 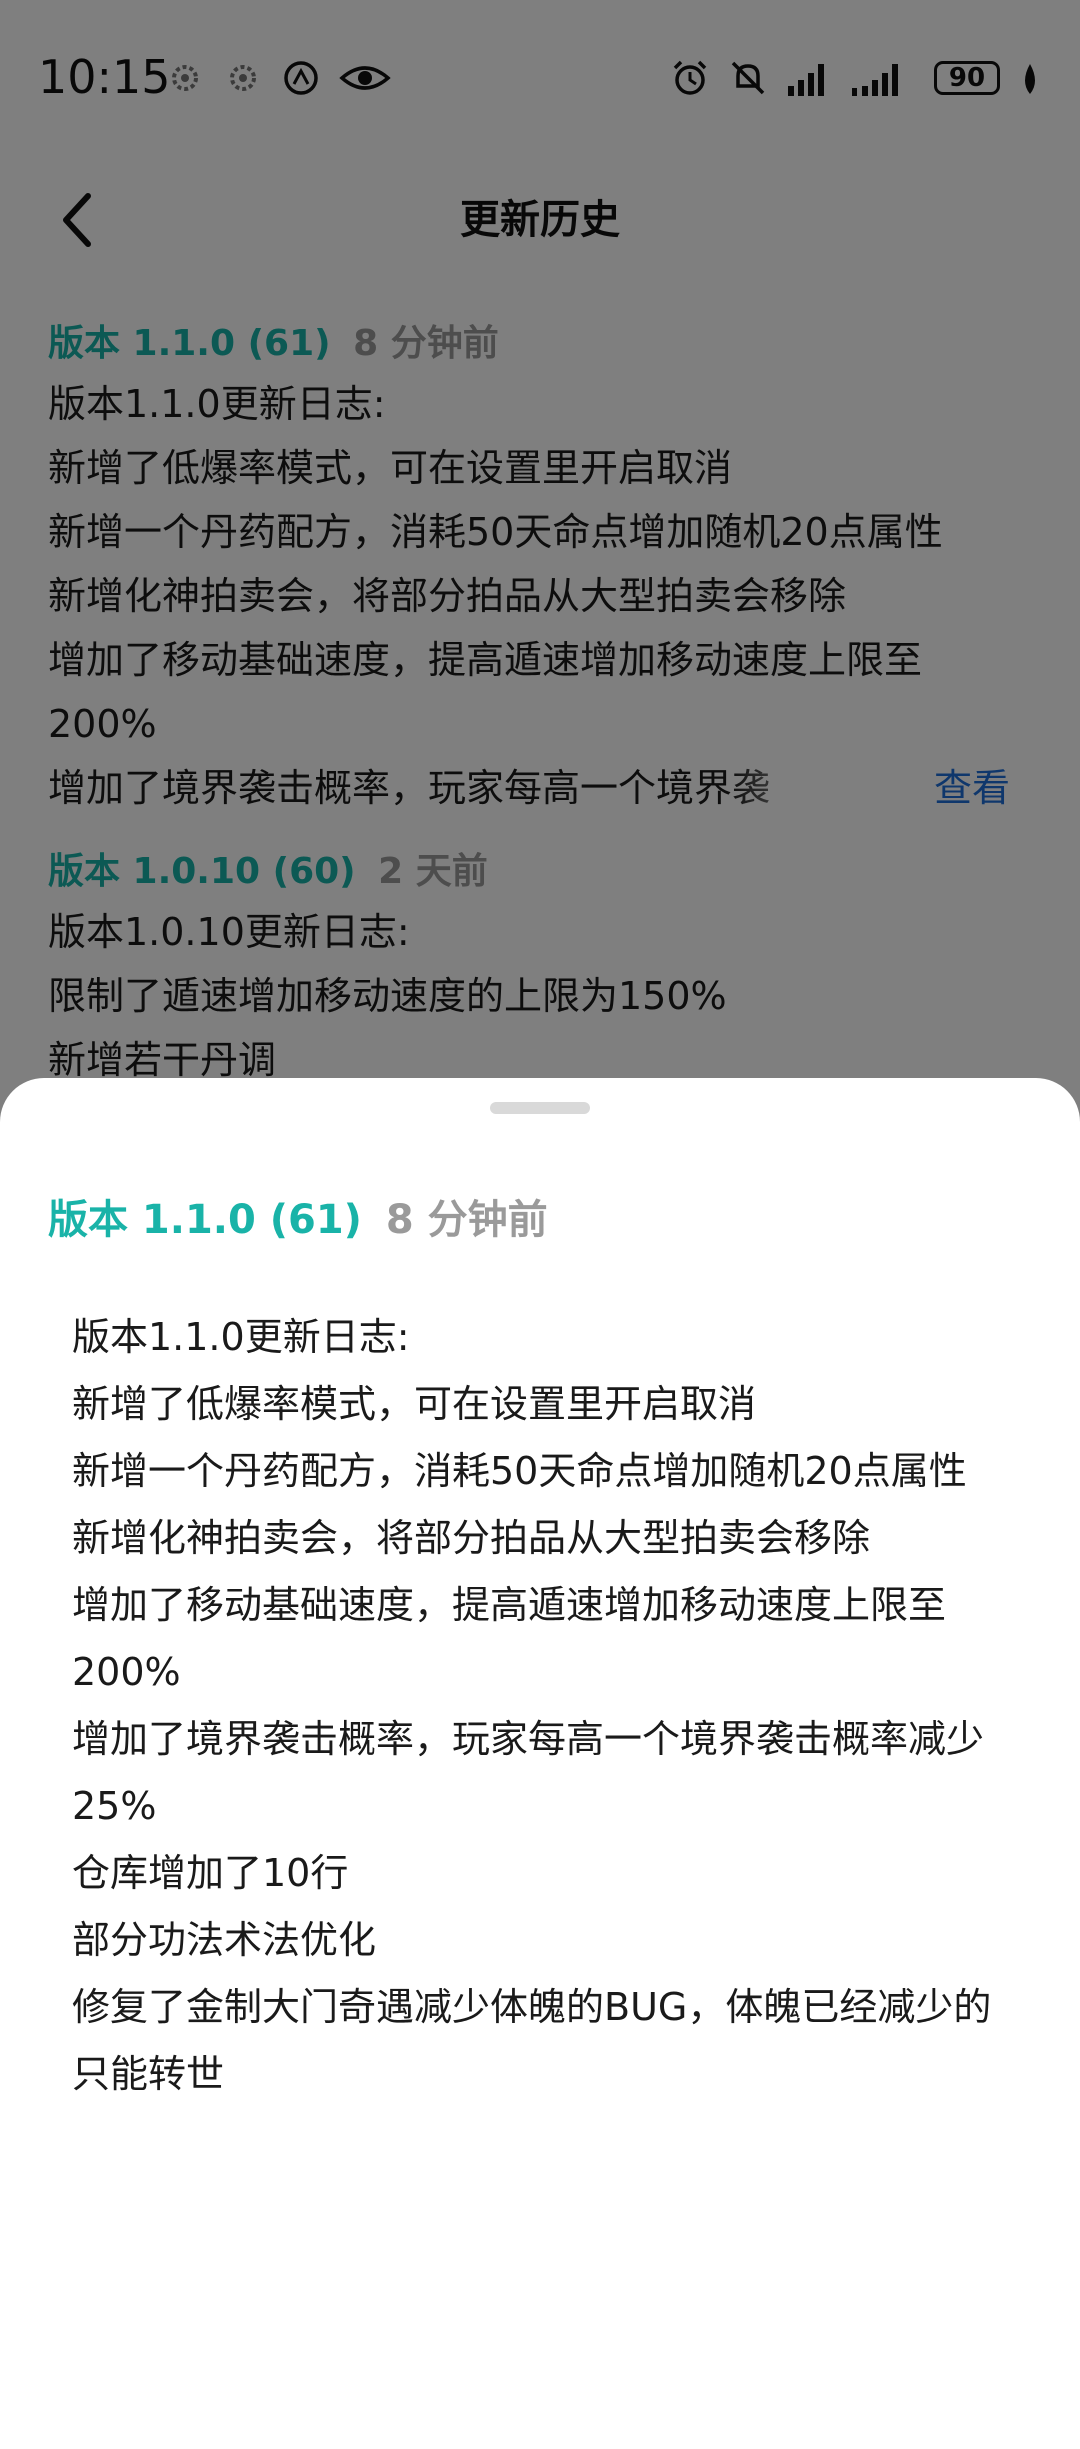 What do you see at coordinates (466, 1220) in the screenshot?
I see `version-time: 8 分钟前` at bounding box center [466, 1220].